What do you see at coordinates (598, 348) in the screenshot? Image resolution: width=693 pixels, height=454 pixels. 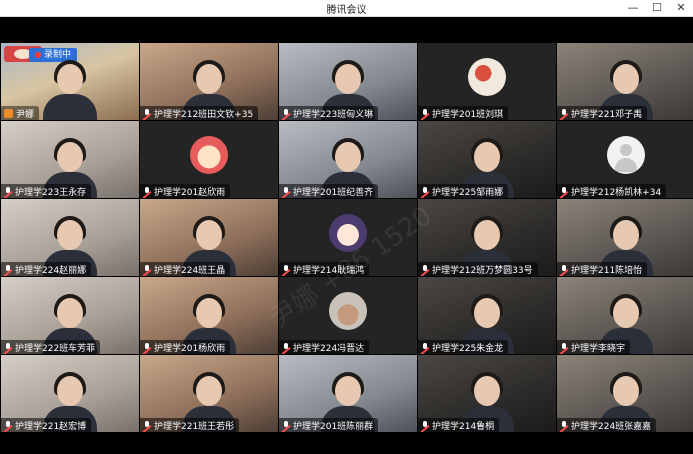 I see `participant-name: 护理学李晓宇` at bounding box center [598, 348].